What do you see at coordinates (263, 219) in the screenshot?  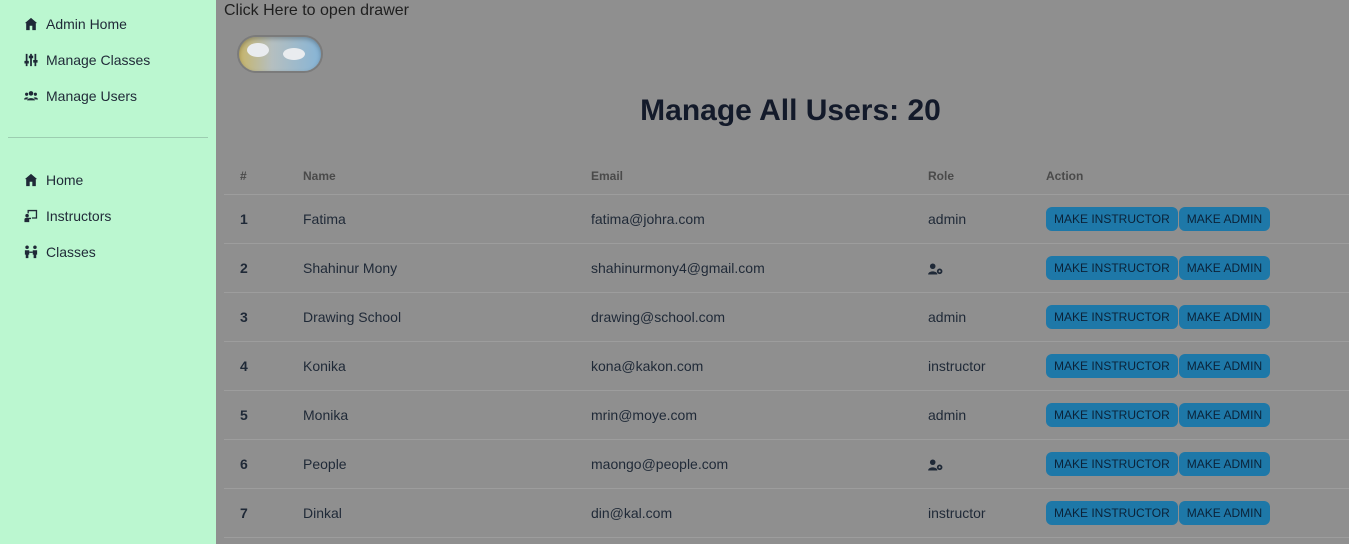 I see `row-number: 1` at bounding box center [263, 219].